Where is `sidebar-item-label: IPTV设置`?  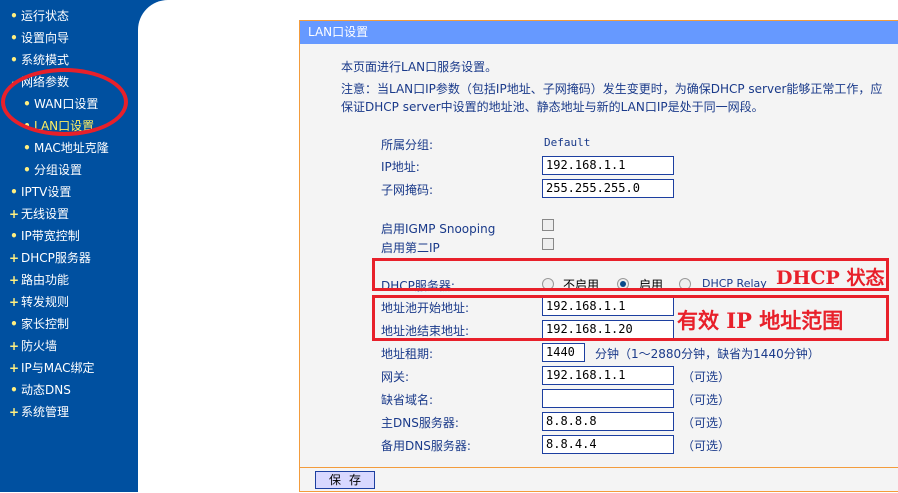
sidebar-item-label: IPTV设置 is located at coordinates (46, 192).